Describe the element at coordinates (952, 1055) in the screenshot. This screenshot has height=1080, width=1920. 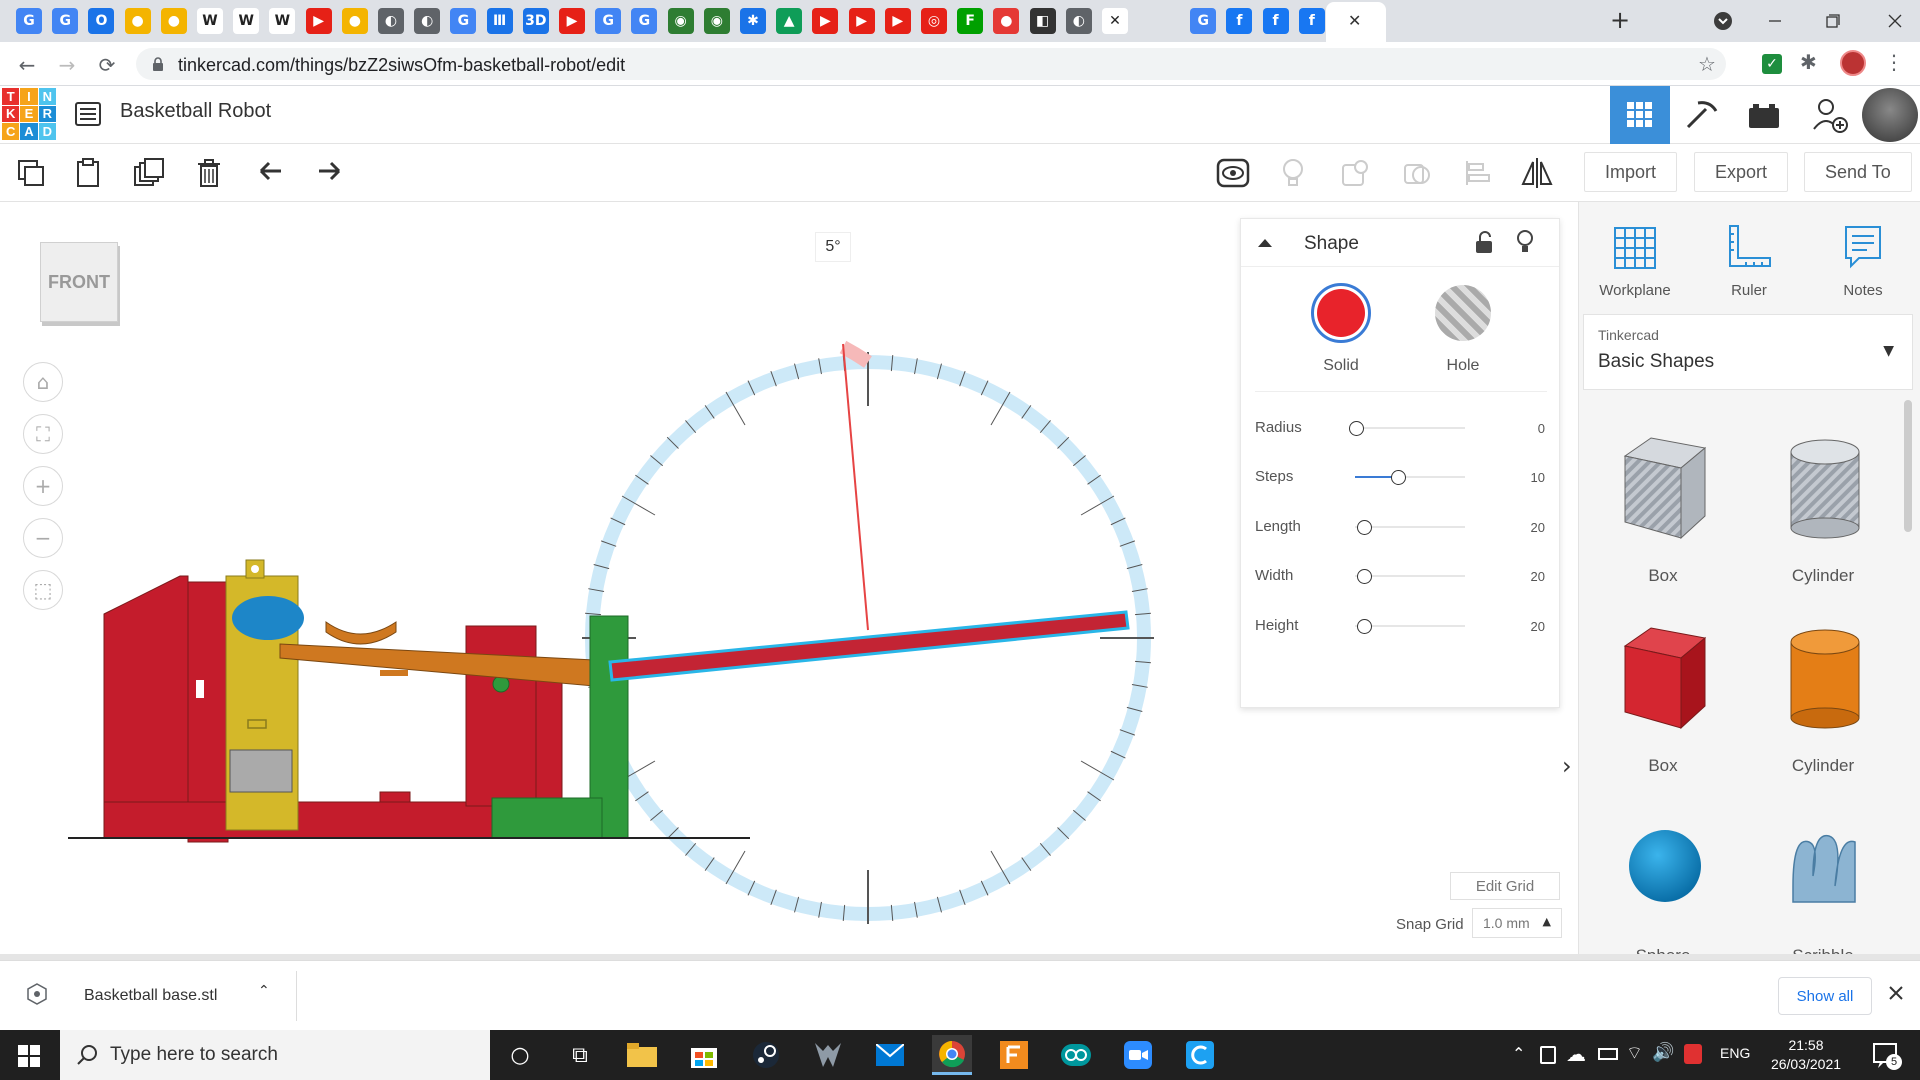
I see `chrome-icon` at that location.